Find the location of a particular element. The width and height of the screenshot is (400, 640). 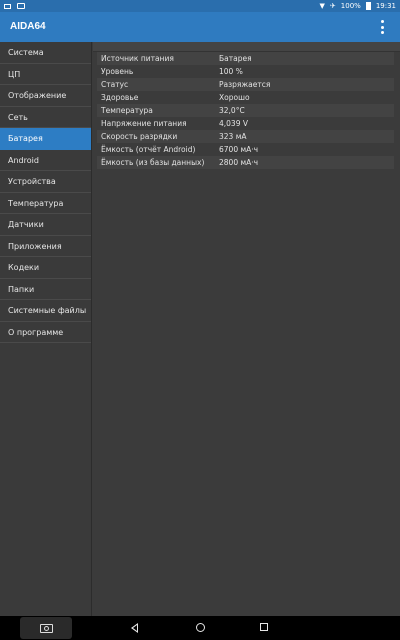

row-key: Напряжение питания is located at coordinates (144, 123).